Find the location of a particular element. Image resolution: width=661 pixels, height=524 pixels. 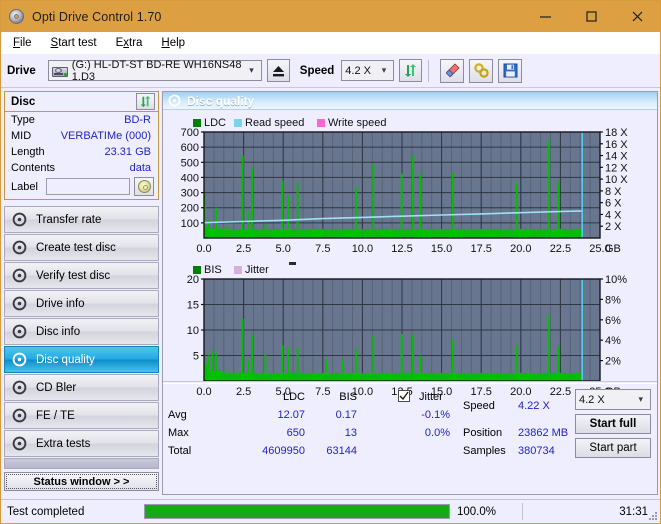

svg-text: 10.0 is located at coordinates (362, 249).